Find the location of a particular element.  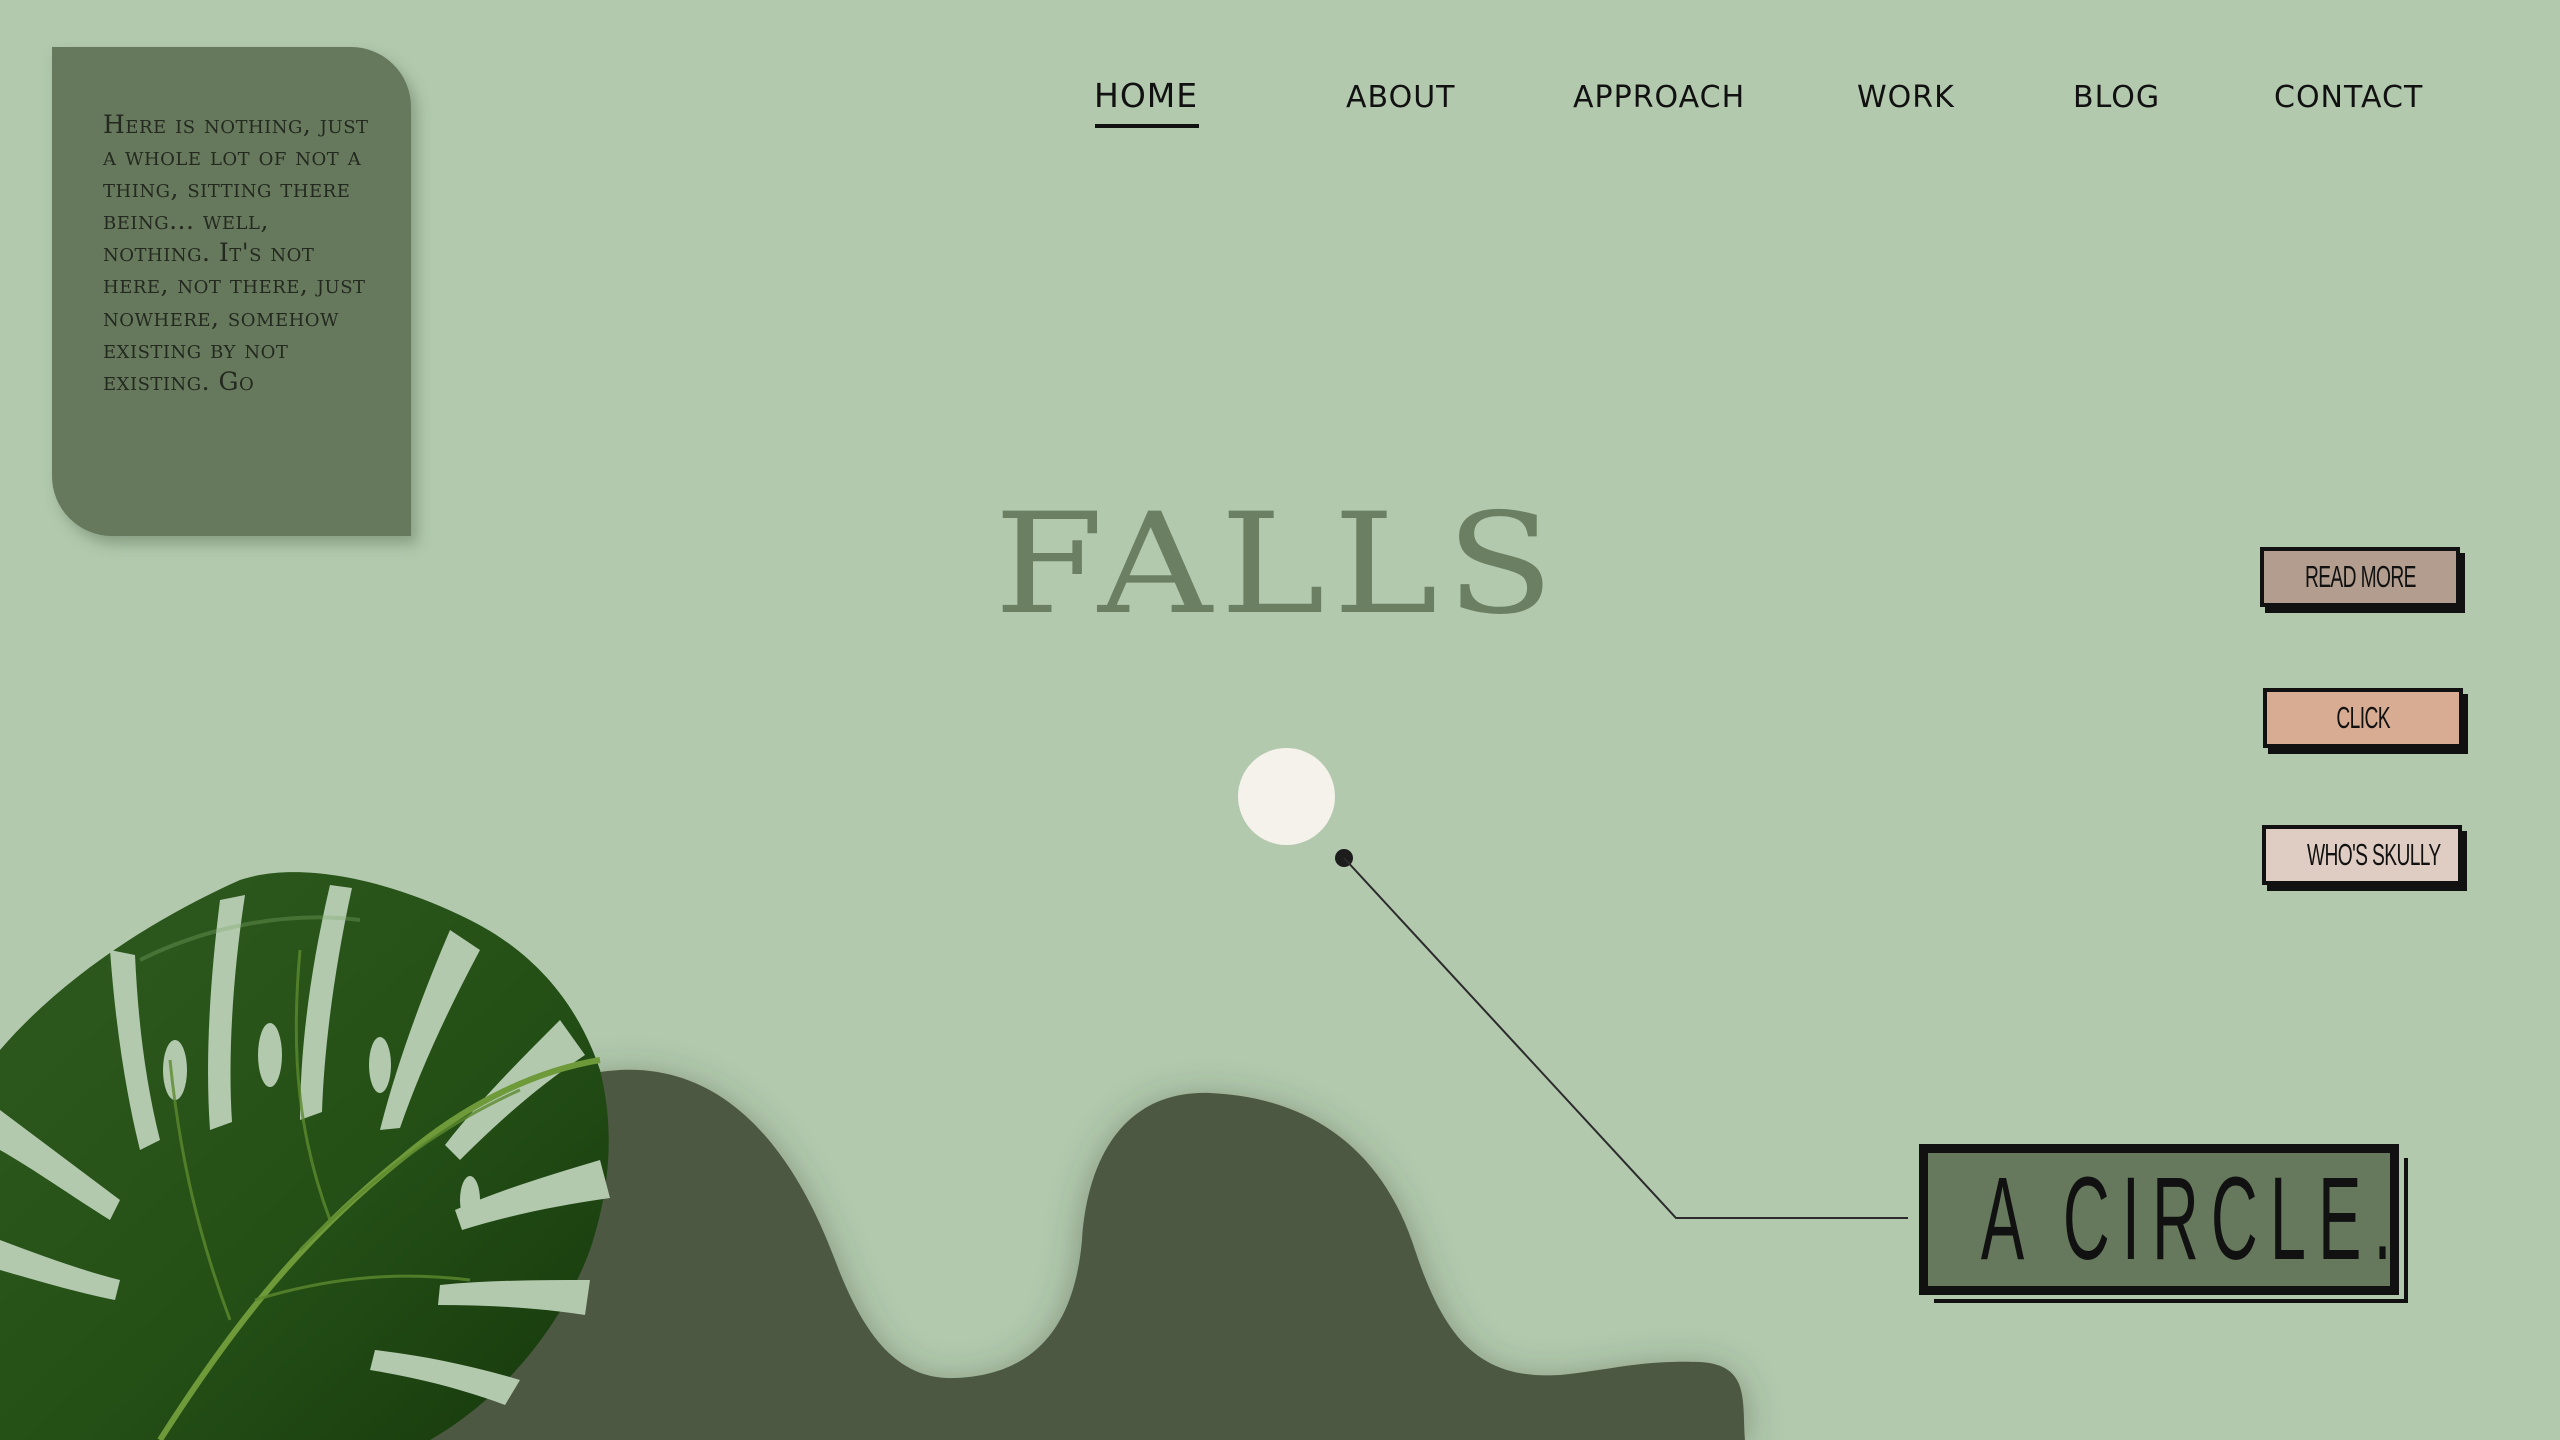

click-label: CLICK is located at coordinates (2363, 717).